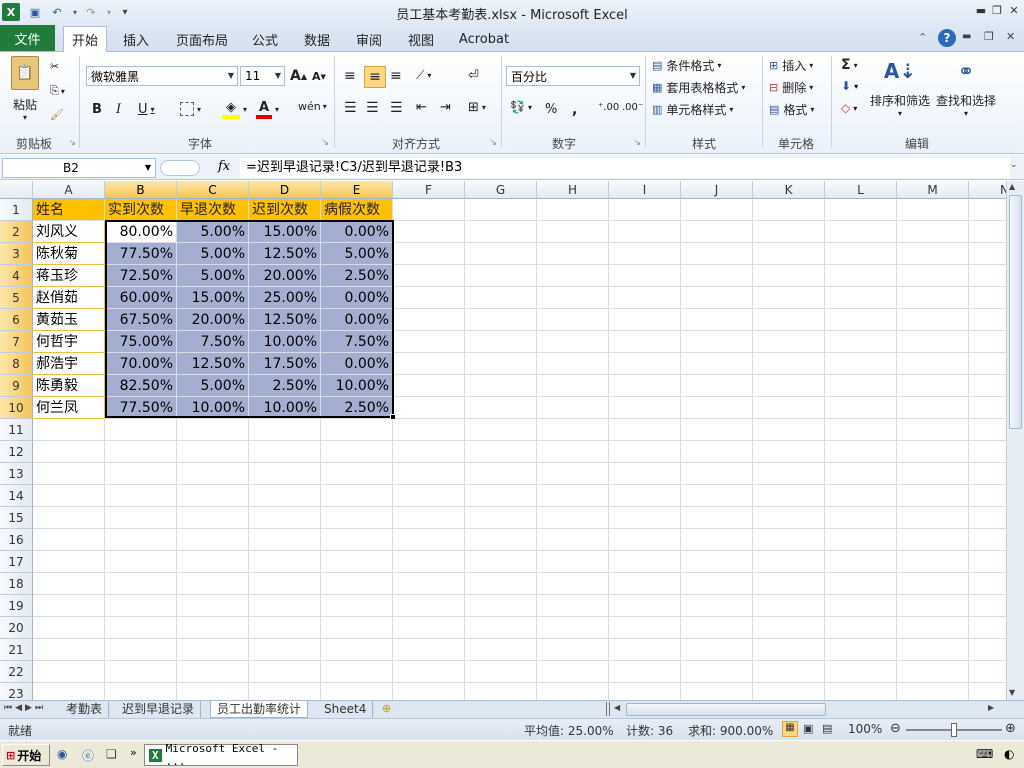  I want to click on font-color-button: A ▾, so click(267, 109).